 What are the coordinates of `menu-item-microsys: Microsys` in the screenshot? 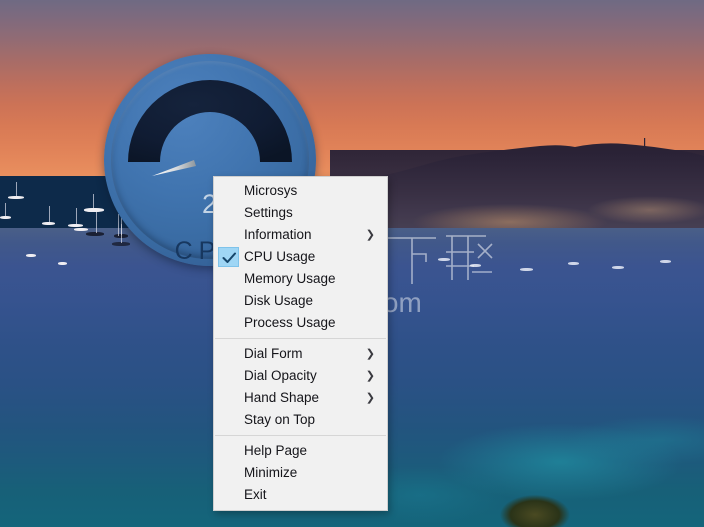 It's located at (300, 191).